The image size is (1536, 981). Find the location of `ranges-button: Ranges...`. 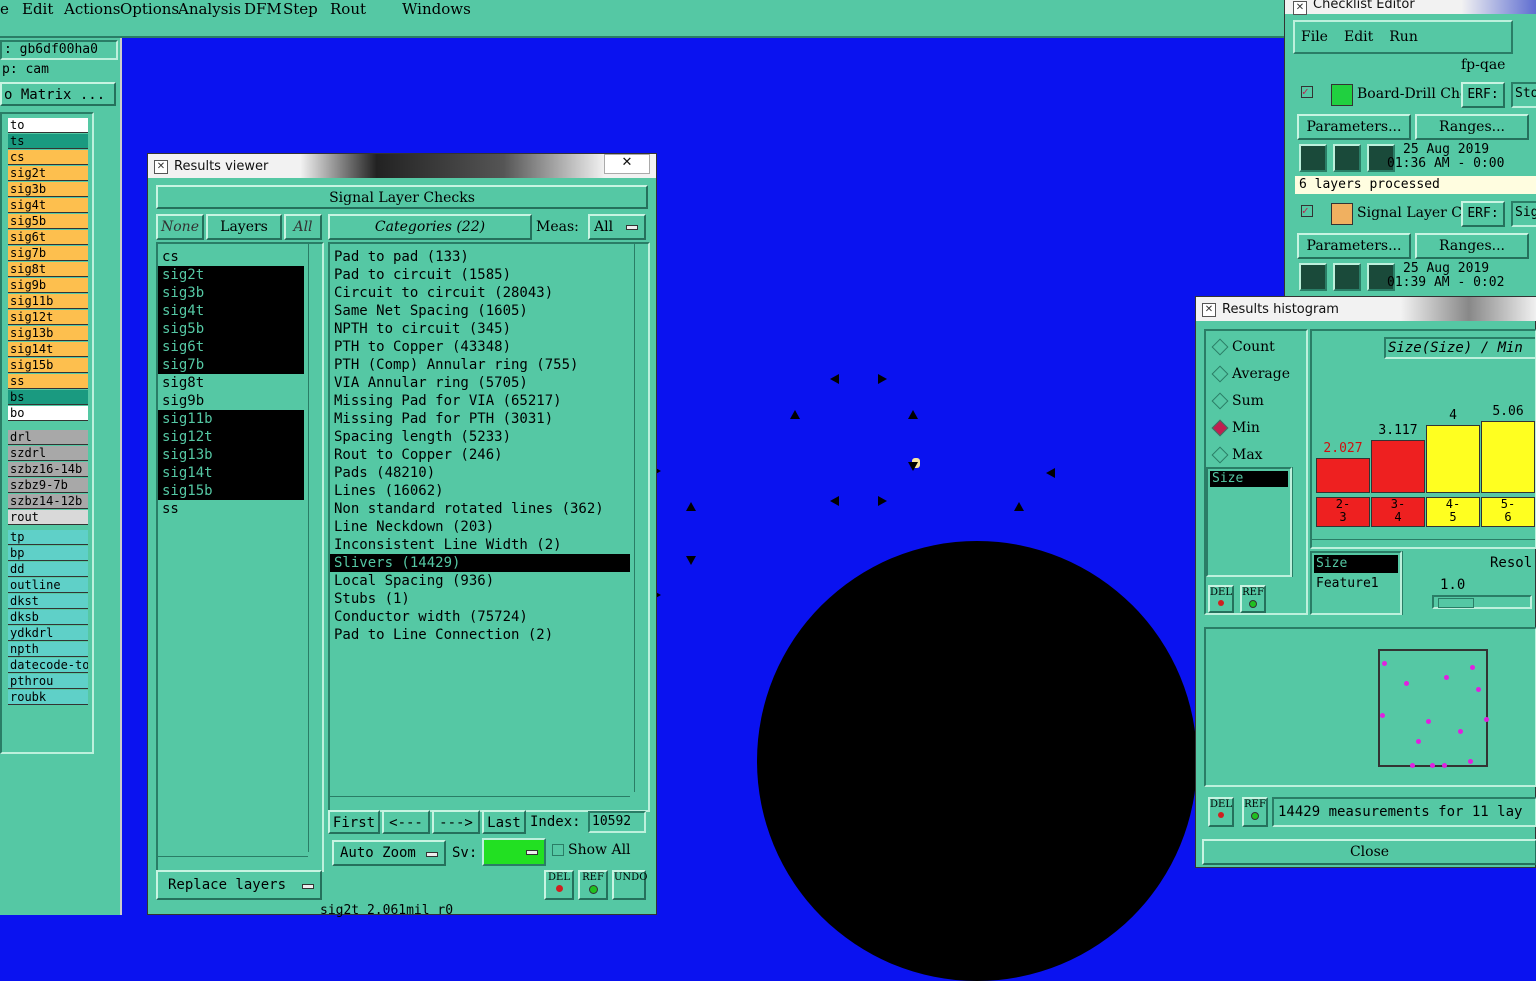

ranges-button: Ranges... is located at coordinates (1472, 127).